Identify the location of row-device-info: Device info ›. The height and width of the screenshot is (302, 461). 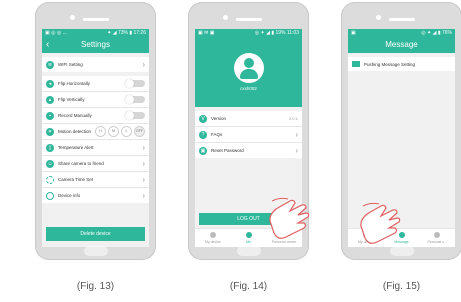
(95, 195).